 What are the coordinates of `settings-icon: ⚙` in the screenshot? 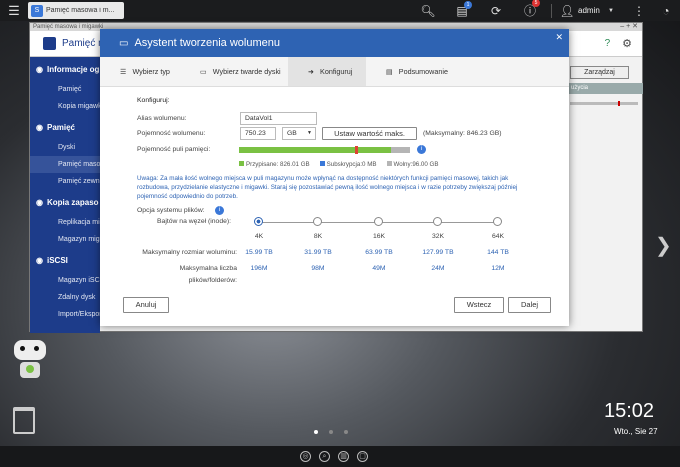 It's located at (627, 43).